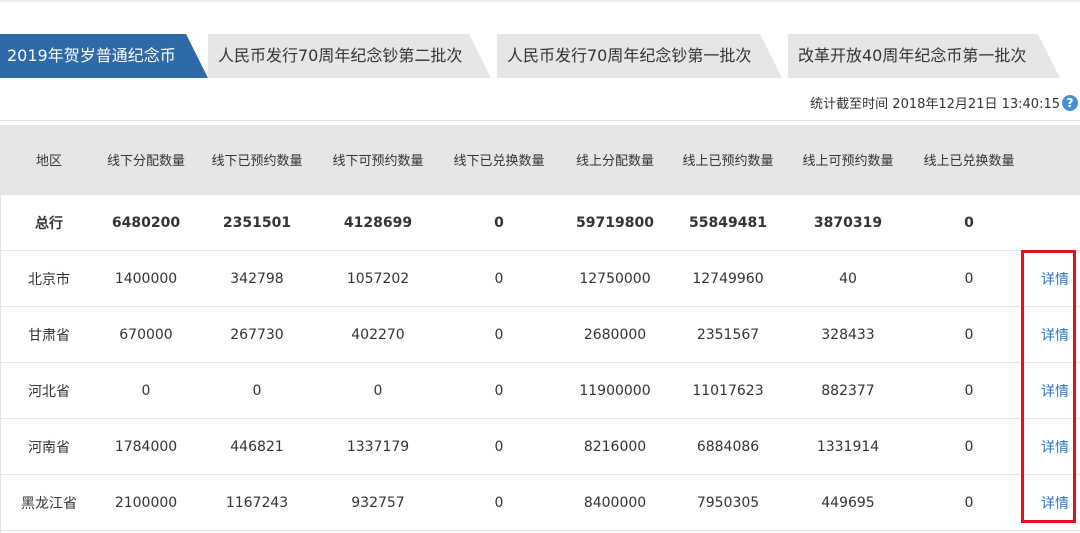 Image resolution: width=1080 pixels, height=533 pixels. I want to click on table-cell: 1057202, so click(378, 278).